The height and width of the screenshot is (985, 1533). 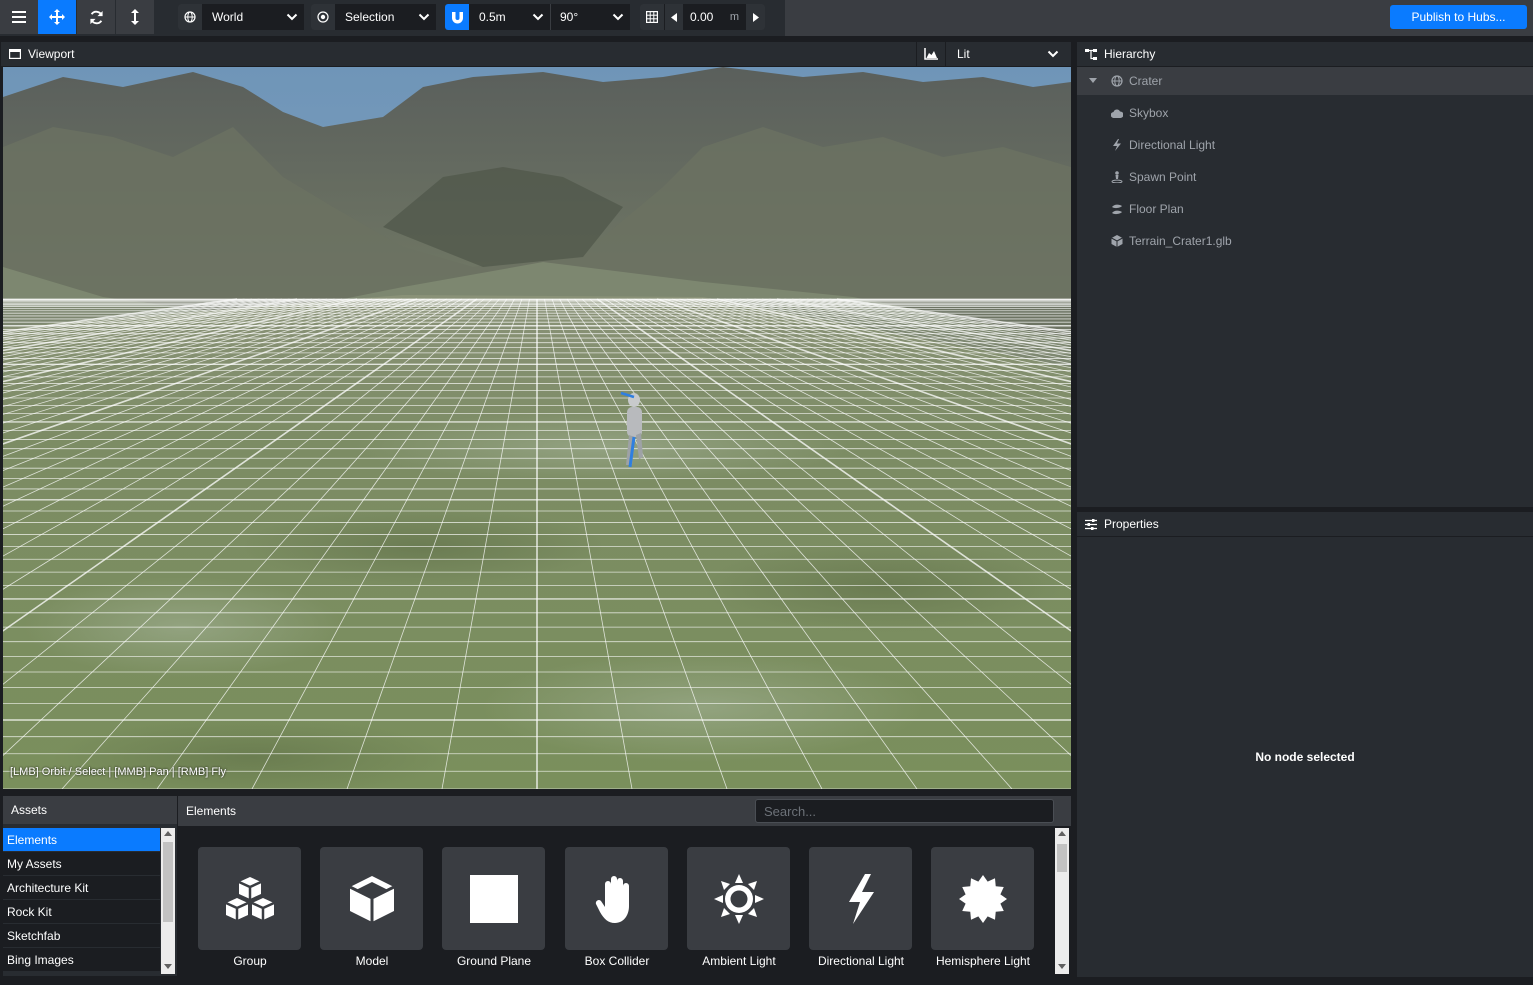 What do you see at coordinates (135, 17) in the screenshot?
I see `scale-tool-button` at bounding box center [135, 17].